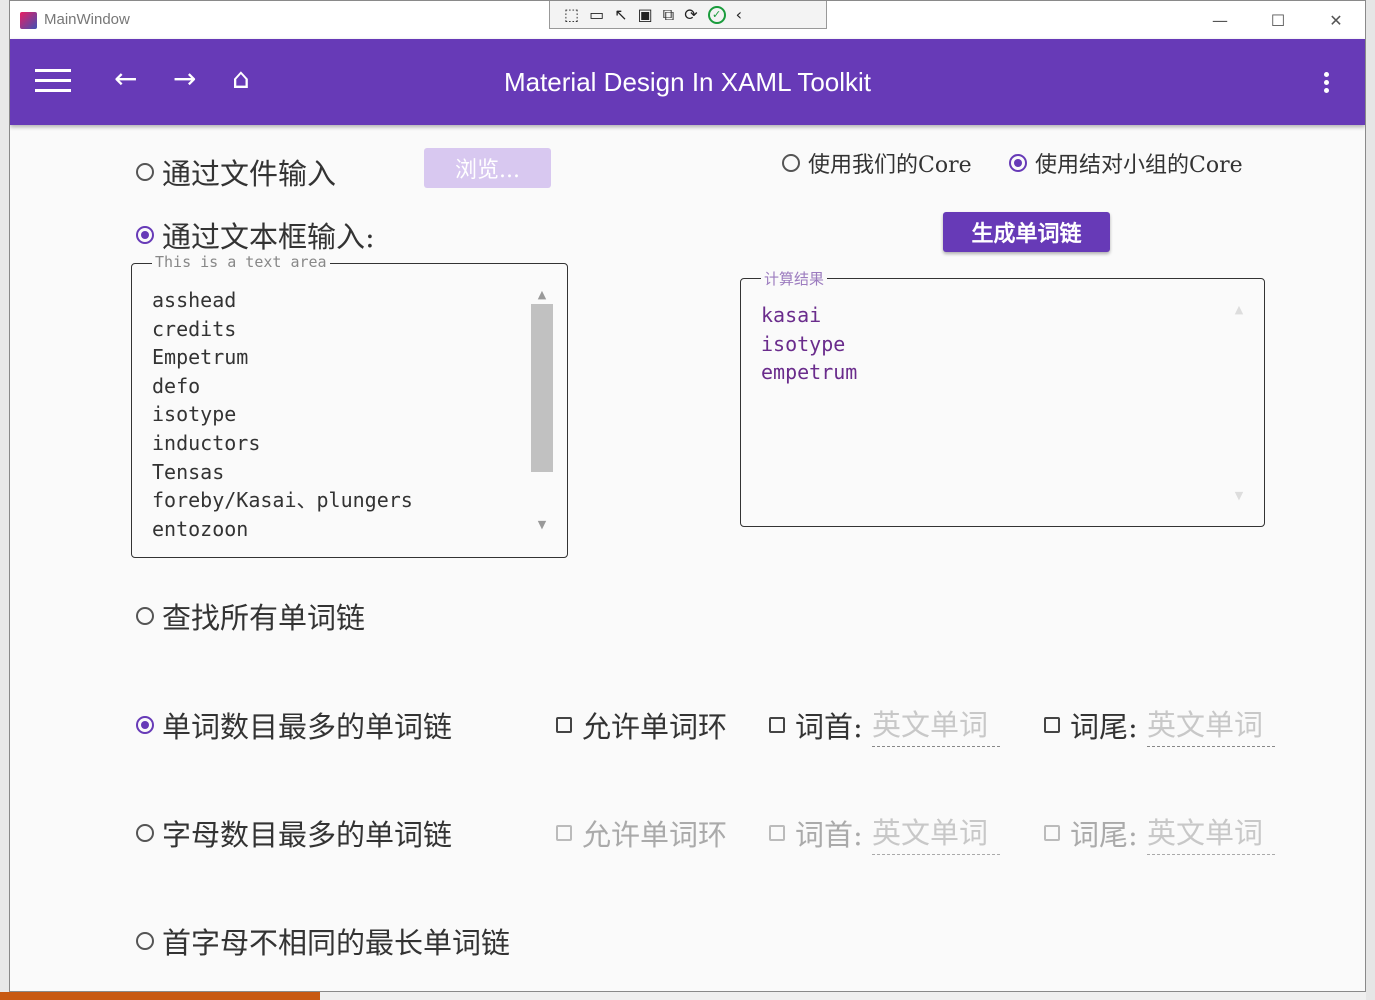 The width and height of the screenshot is (1375, 1000). I want to click on collapse-icon: ‹, so click(739, 14).